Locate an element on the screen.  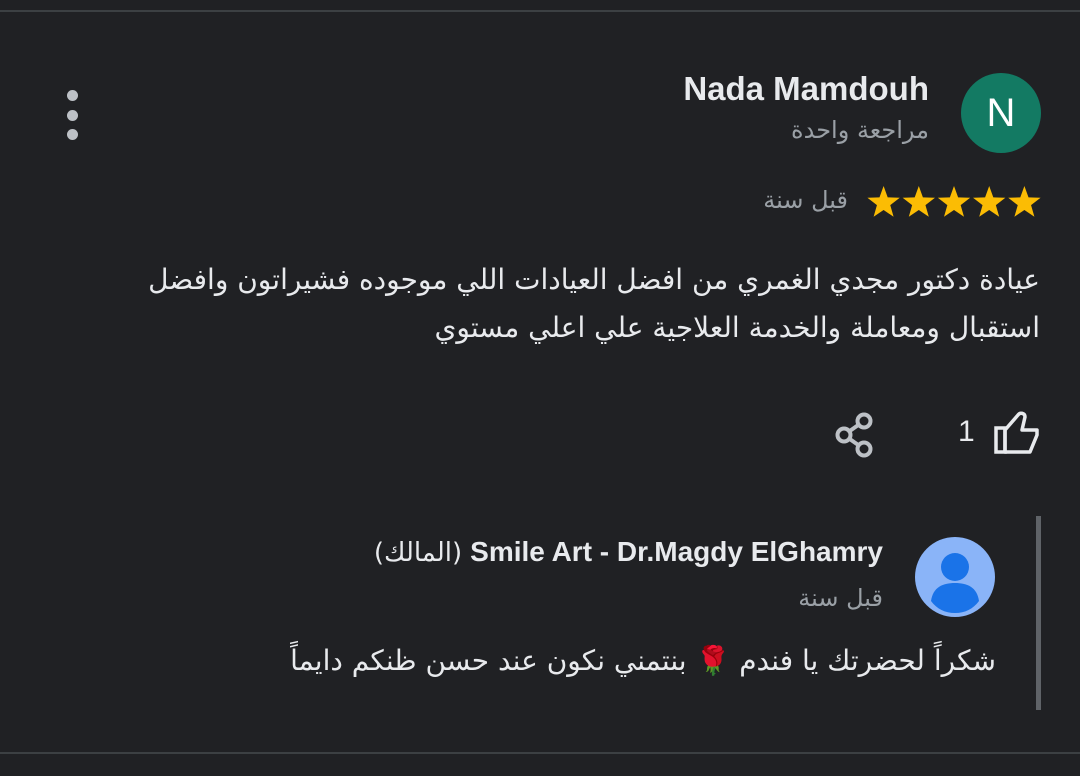
owner-name-line: (المالك) Smile Art - Dr.Magdy ElGhamry is located at coordinates (628, 552).